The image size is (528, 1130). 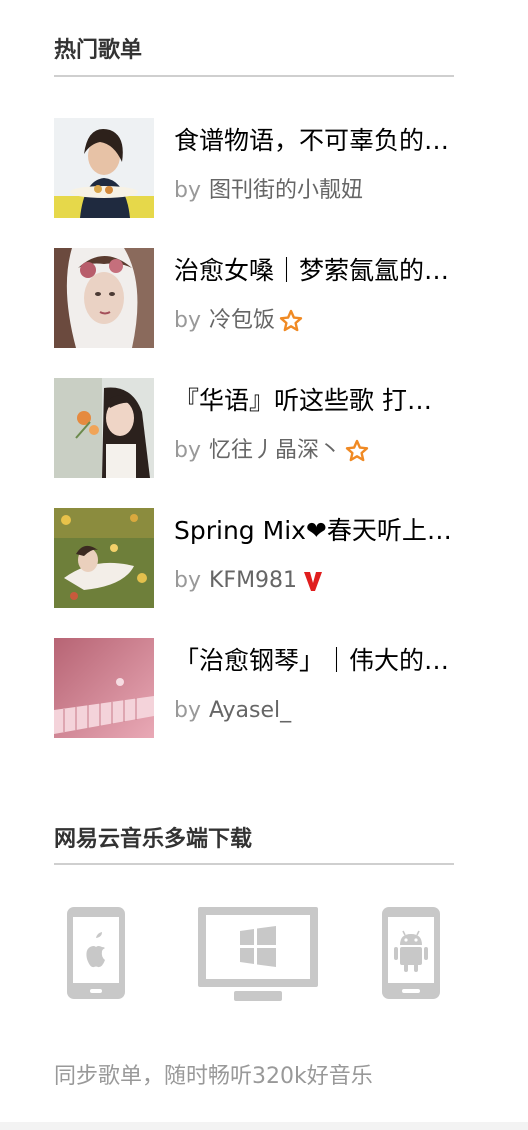 I want to click on playlist-author-line: by 忆往丿晶深丶, so click(x=271, y=451).